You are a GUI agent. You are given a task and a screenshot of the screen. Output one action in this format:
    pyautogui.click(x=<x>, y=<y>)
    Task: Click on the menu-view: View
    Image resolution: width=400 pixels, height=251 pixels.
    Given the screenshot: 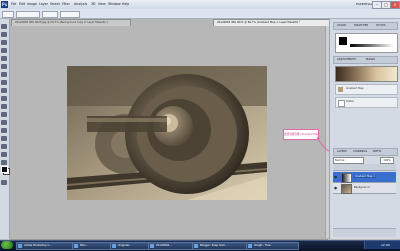 What is the action you would take?
    pyautogui.click(x=102, y=4)
    